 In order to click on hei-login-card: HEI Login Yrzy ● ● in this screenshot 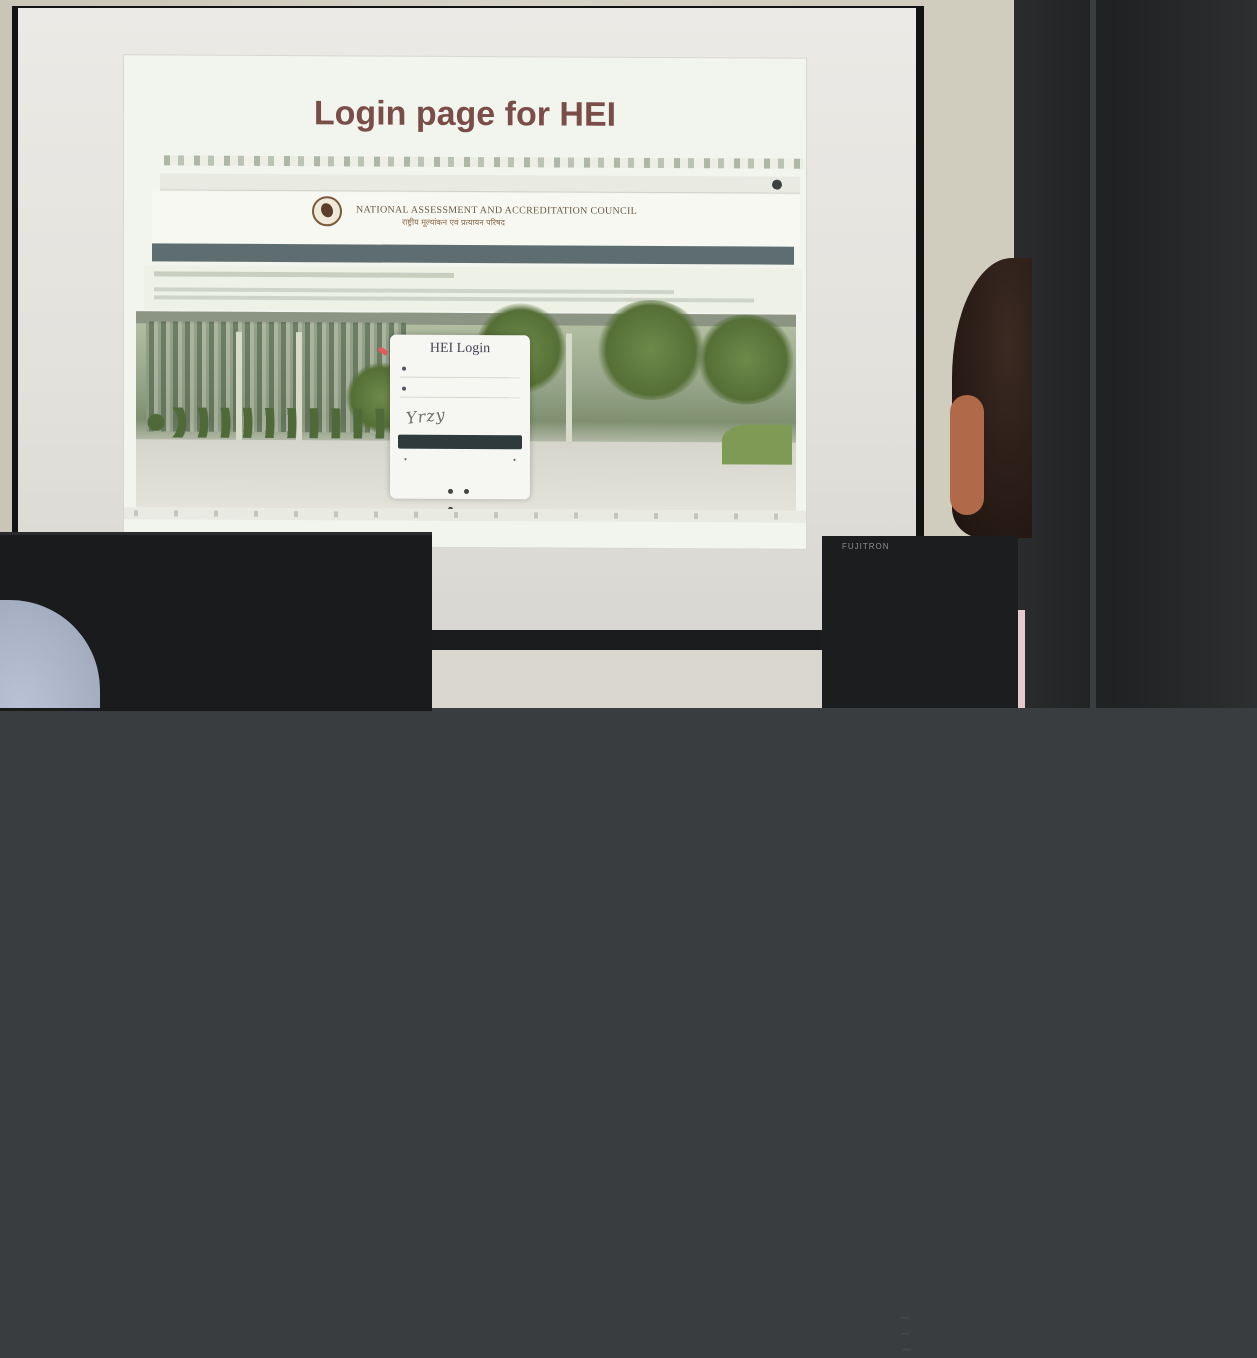, I will do `click(460, 423)`.